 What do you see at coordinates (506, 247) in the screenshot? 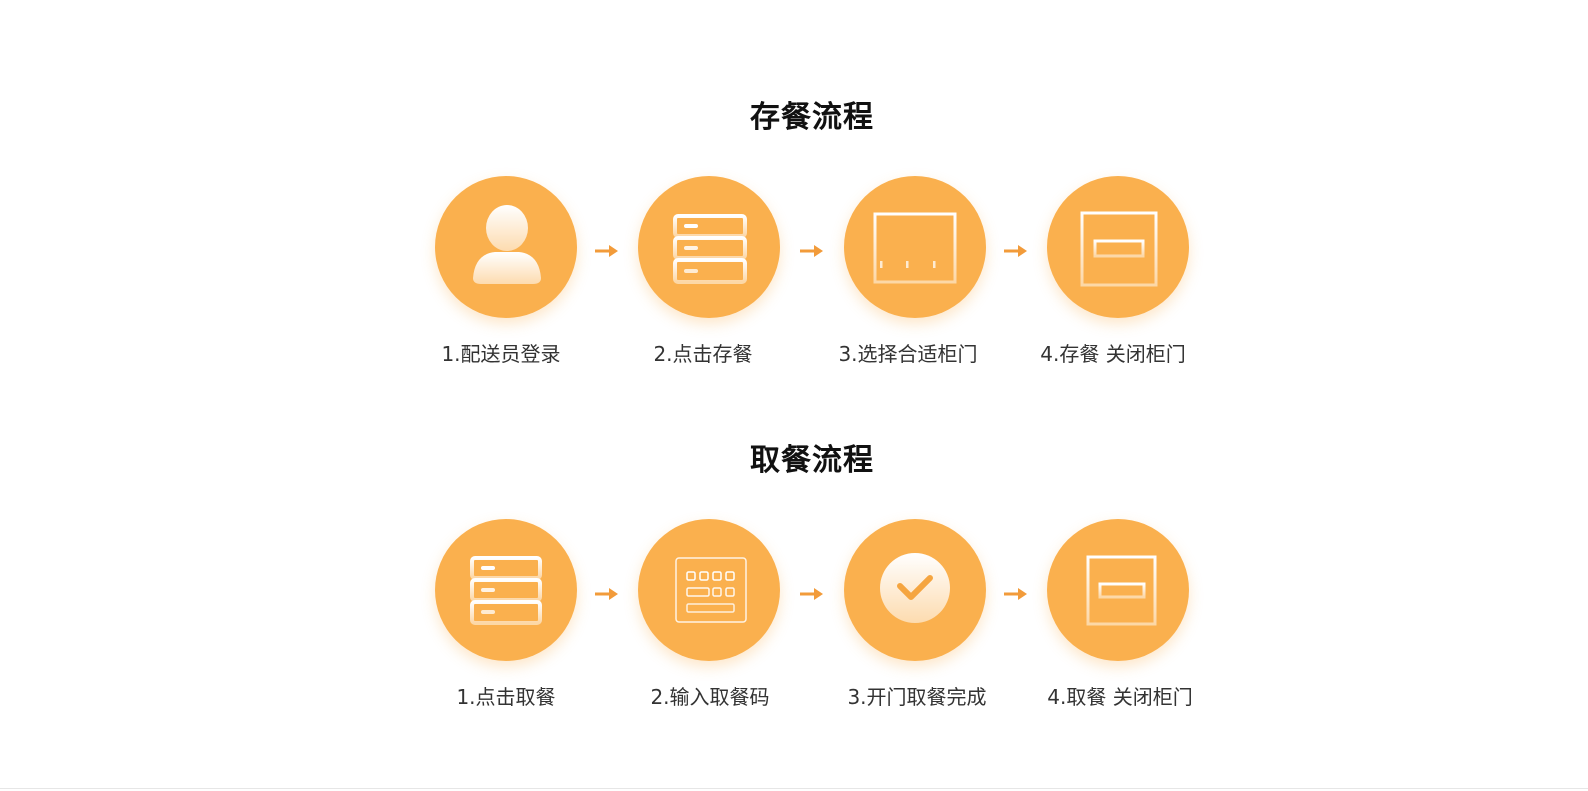
I see `person-icon` at bounding box center [506, 247].